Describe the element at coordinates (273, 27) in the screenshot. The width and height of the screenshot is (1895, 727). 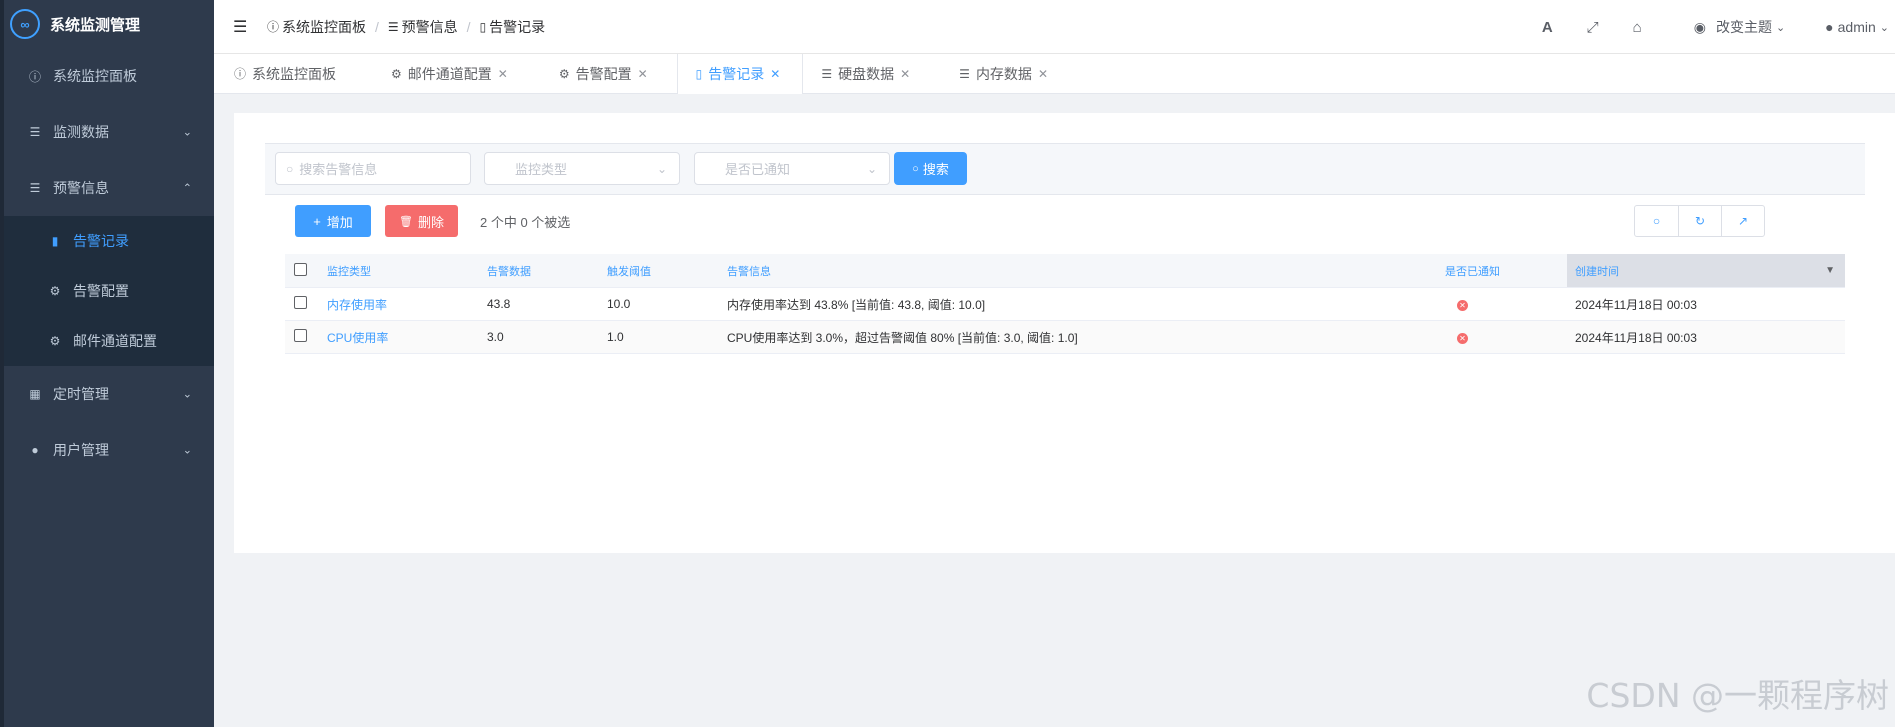
I see `info-circle-icon: ⓘ` at that location.